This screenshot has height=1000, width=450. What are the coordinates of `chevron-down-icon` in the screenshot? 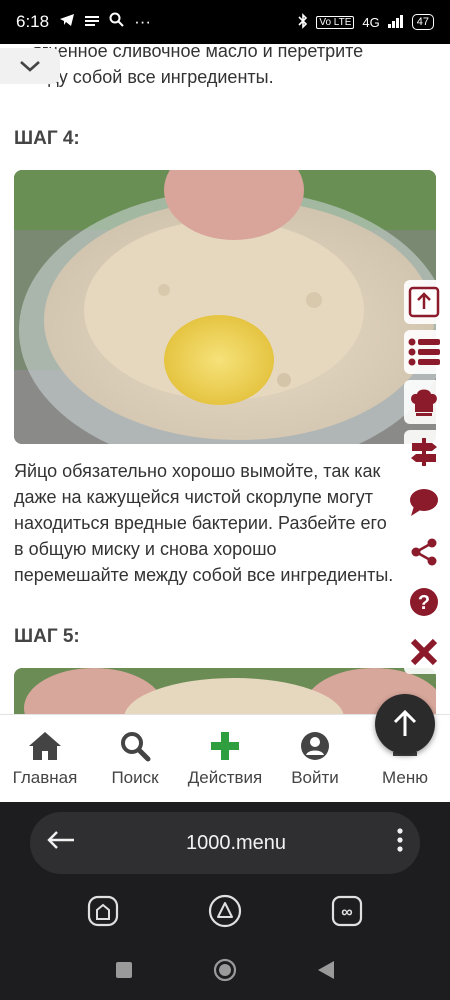 It's located at (30, 66).